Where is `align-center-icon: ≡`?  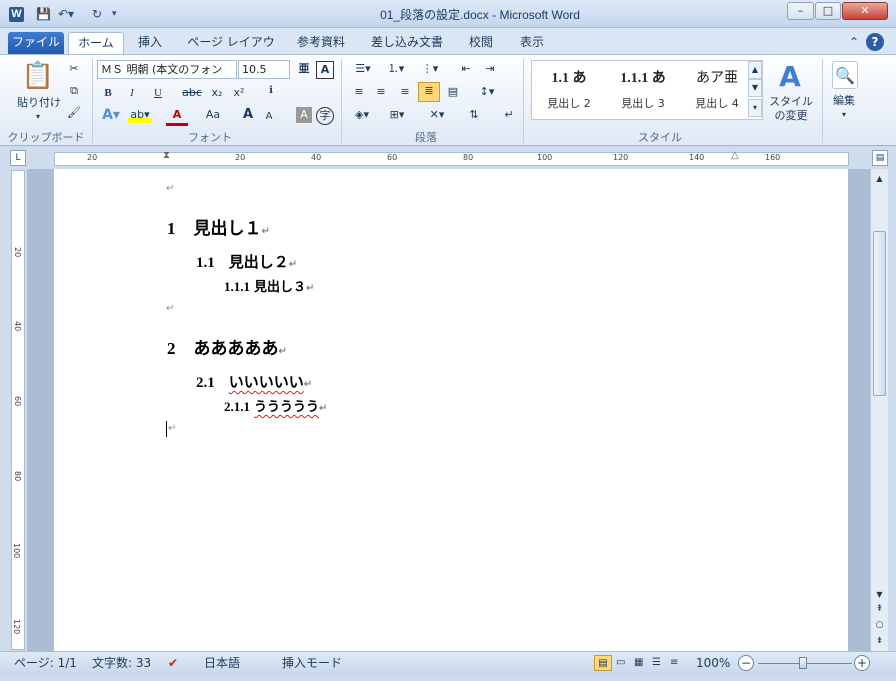
align-center-icon: ≡ is located at coordinates (381, 92).